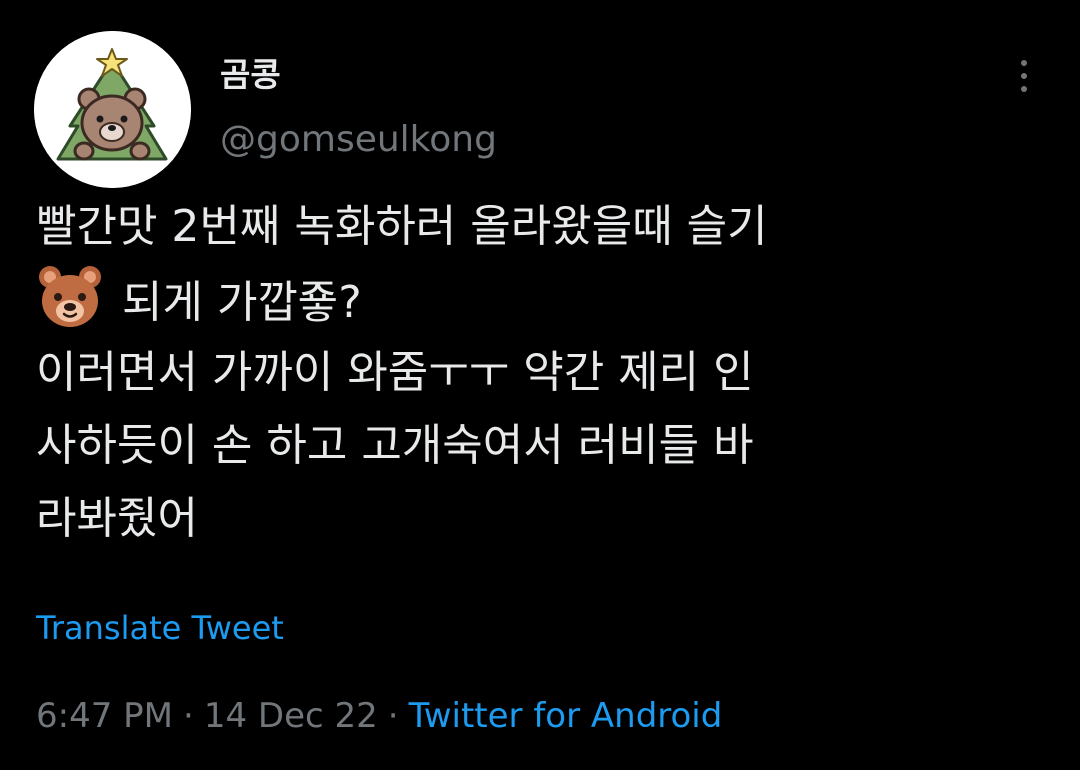 The width and height of the screenshot is (1080, 770). What do you see at coordinates (379, 716) in the screenshot?
I see `tweet-metadata: 6:47 PM · 14 Dec 22 · Twitter for Android` at bounding box center [379, 716].